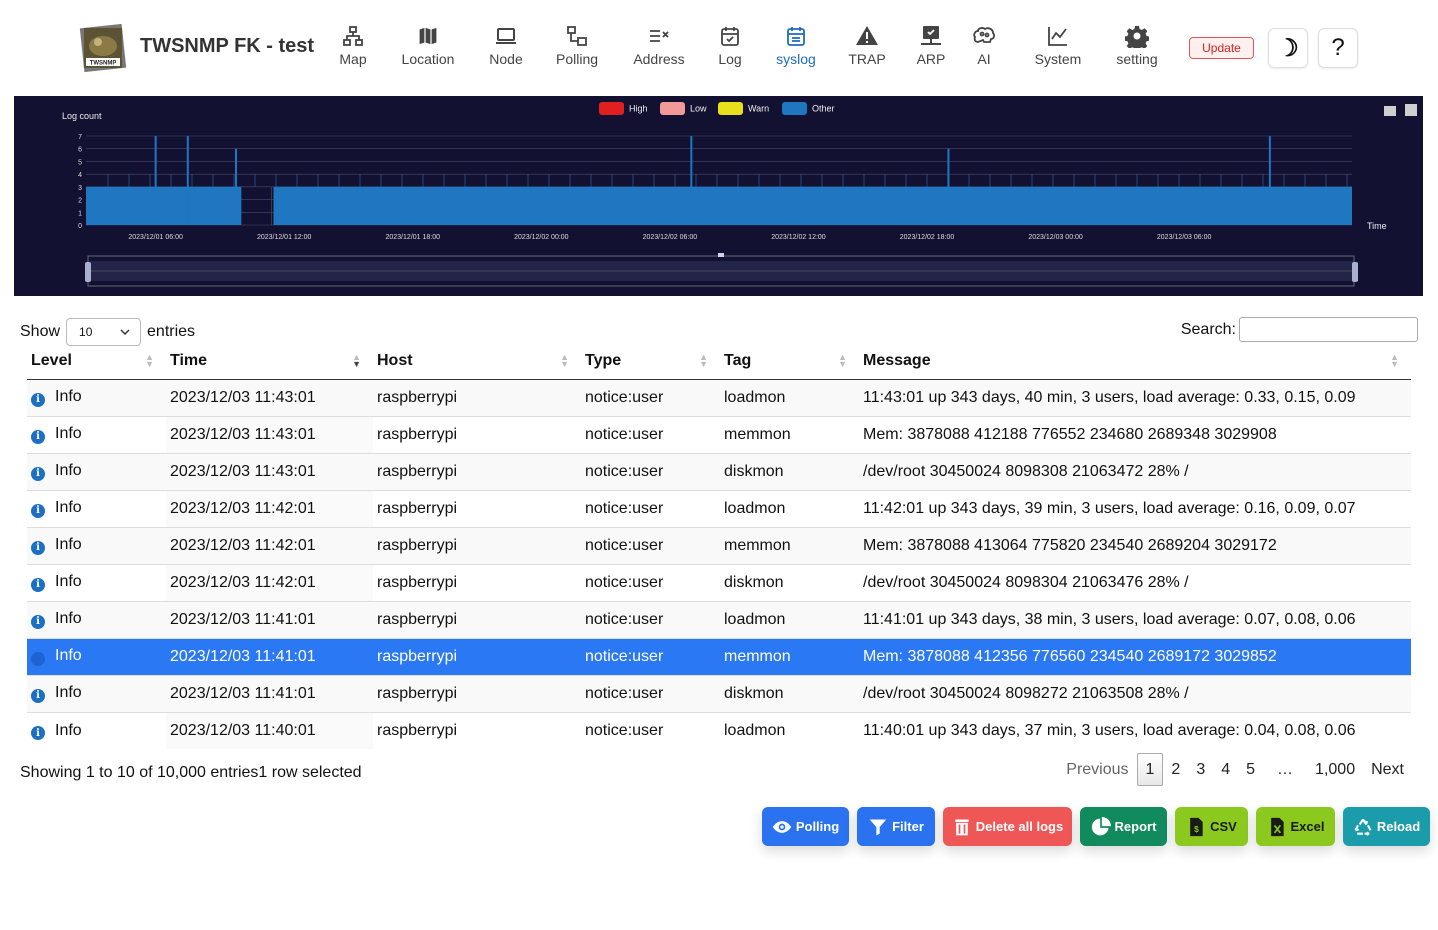 The width and height of the screenshot is (1438, 930). What do you see at coordinates (80, 226) in the screenshot?
I see `y-tick-label: 0` at bounding box center [80, 226].